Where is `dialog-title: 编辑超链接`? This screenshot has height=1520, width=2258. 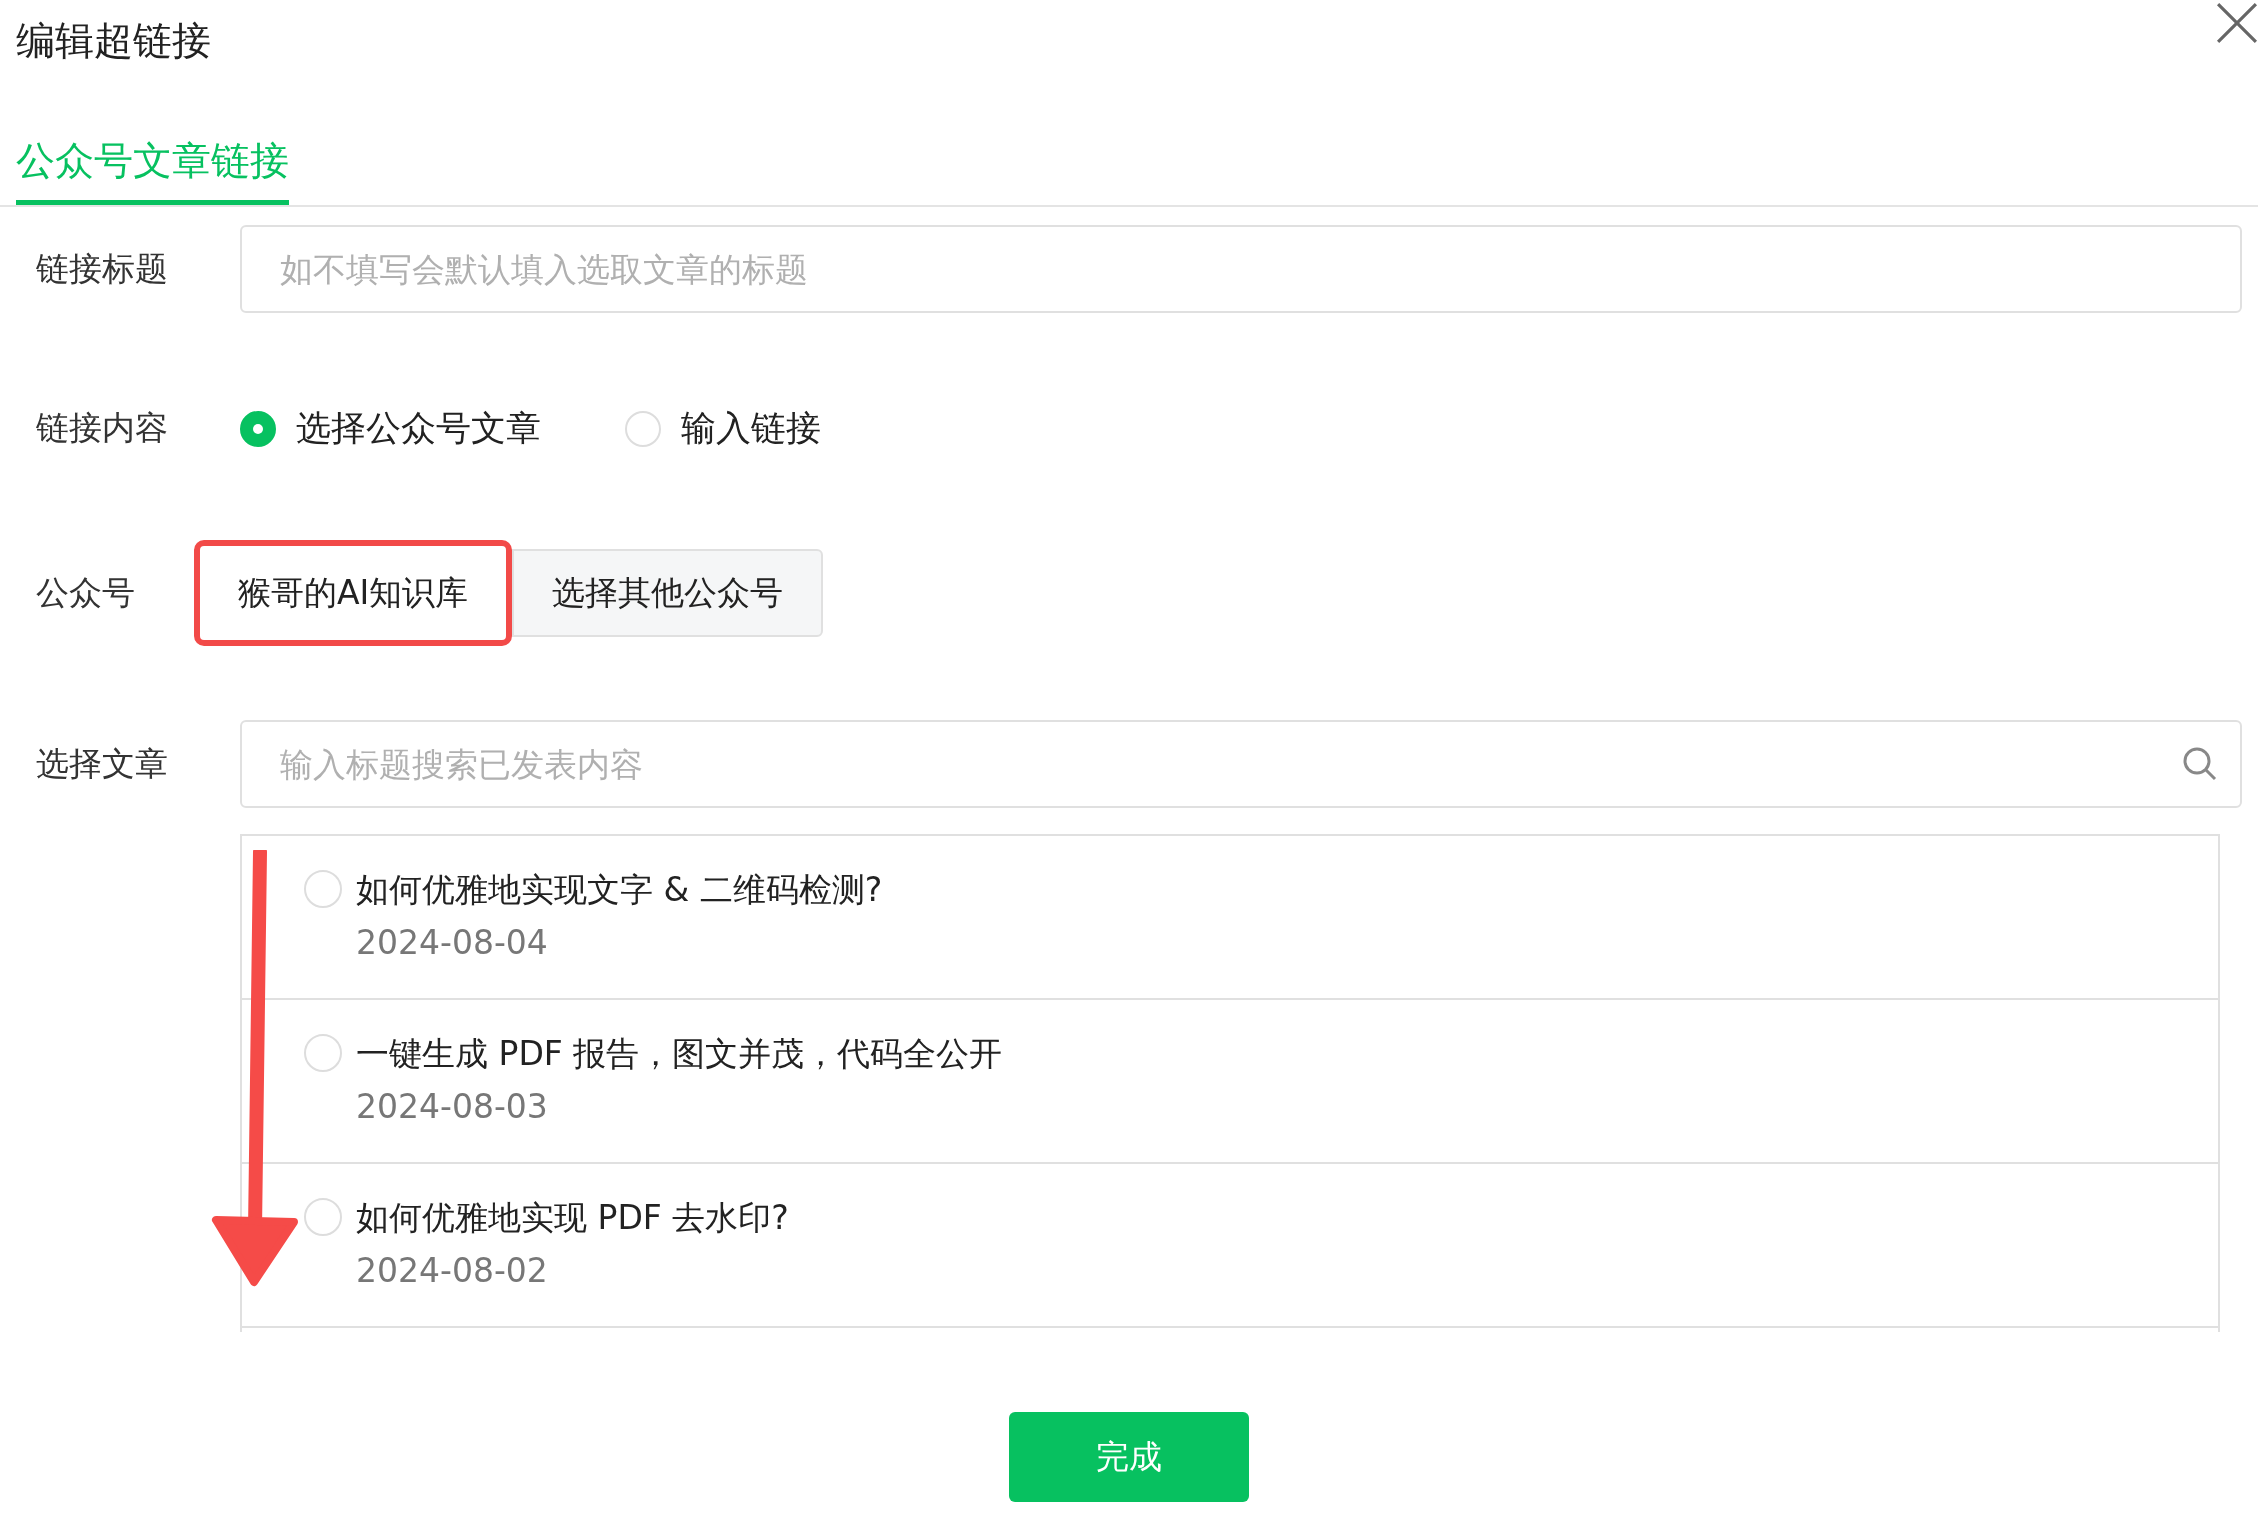
dialog-title: 编辑超链接 is located at coordinates (113, 41).